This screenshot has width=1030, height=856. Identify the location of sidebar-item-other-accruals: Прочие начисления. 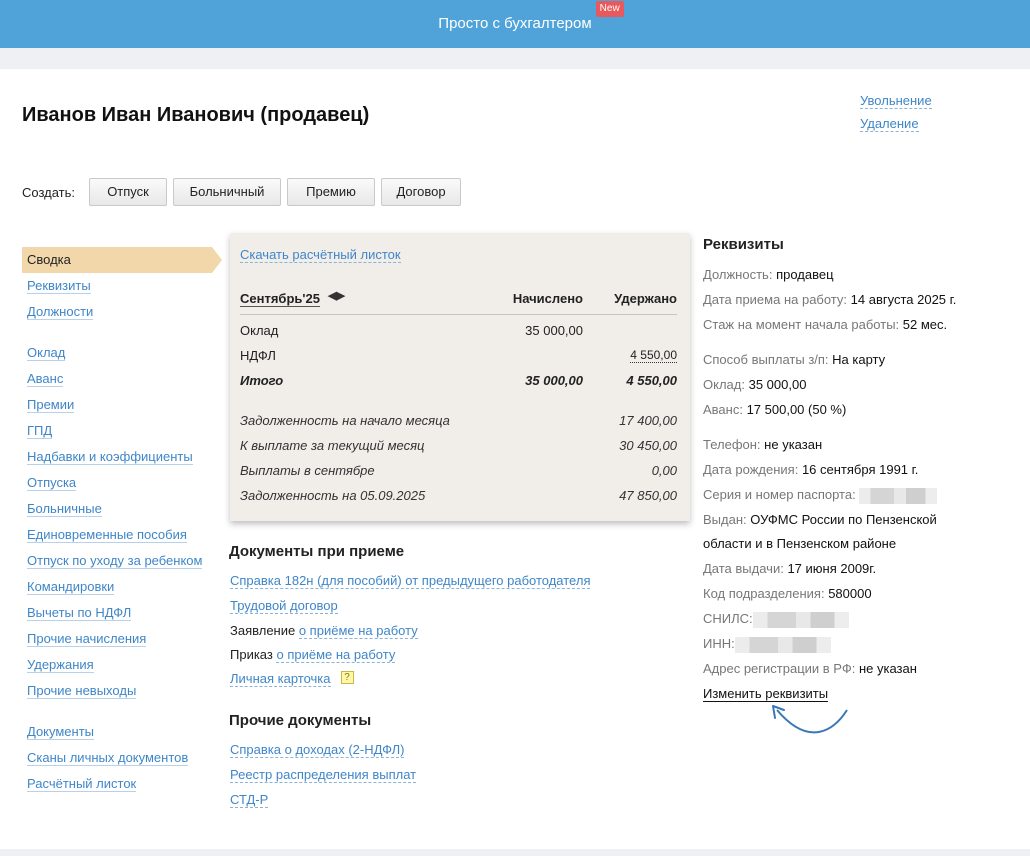
(122, 639).